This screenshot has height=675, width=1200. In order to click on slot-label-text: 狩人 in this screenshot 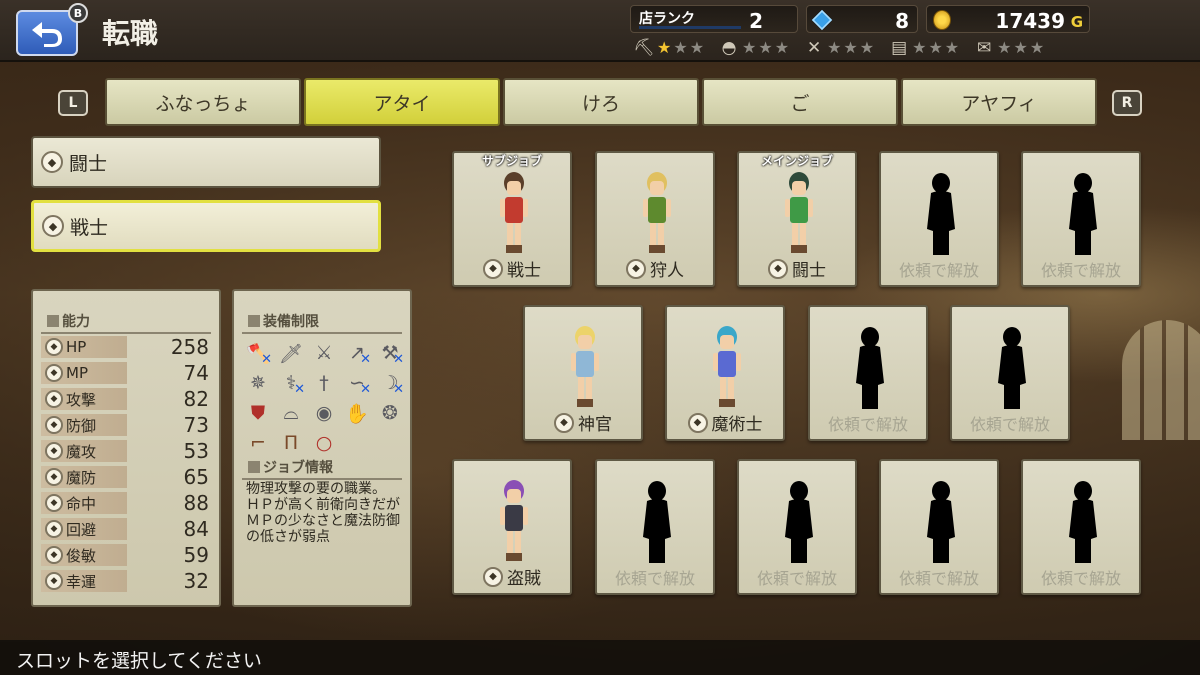, I will do `click(667, 271)`.